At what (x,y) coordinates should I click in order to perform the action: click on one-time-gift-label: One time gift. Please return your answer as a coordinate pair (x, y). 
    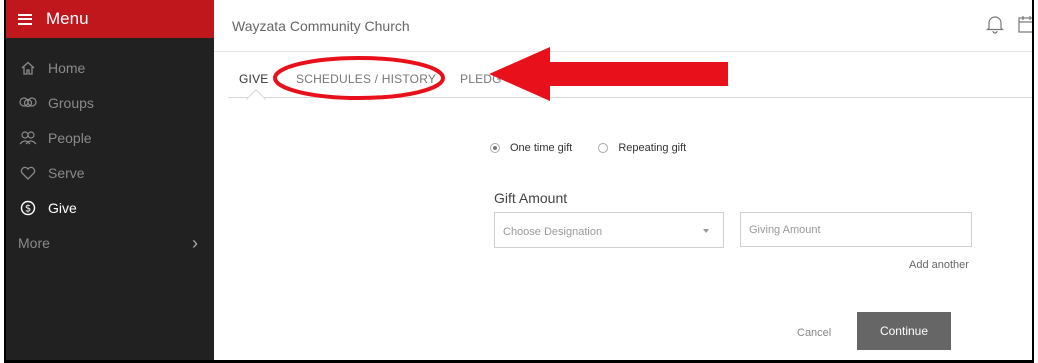
    Looking at the image, I should click on (541, 148).